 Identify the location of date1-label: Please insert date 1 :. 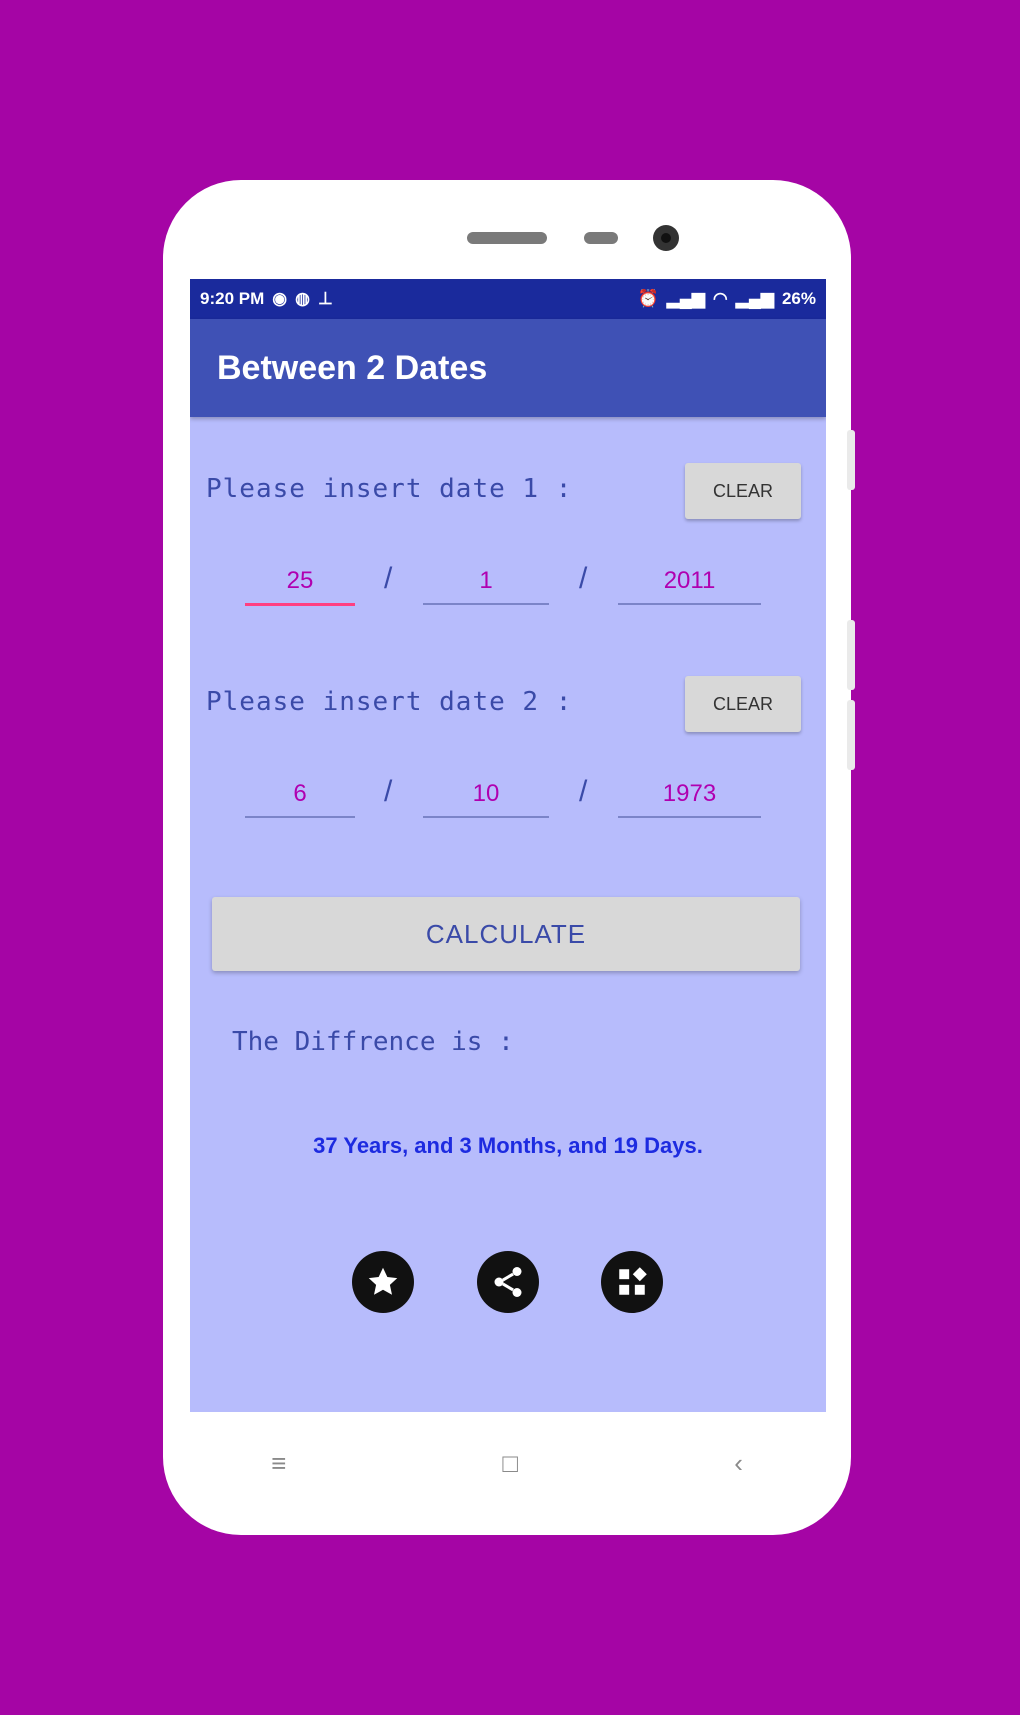
(389, 489).